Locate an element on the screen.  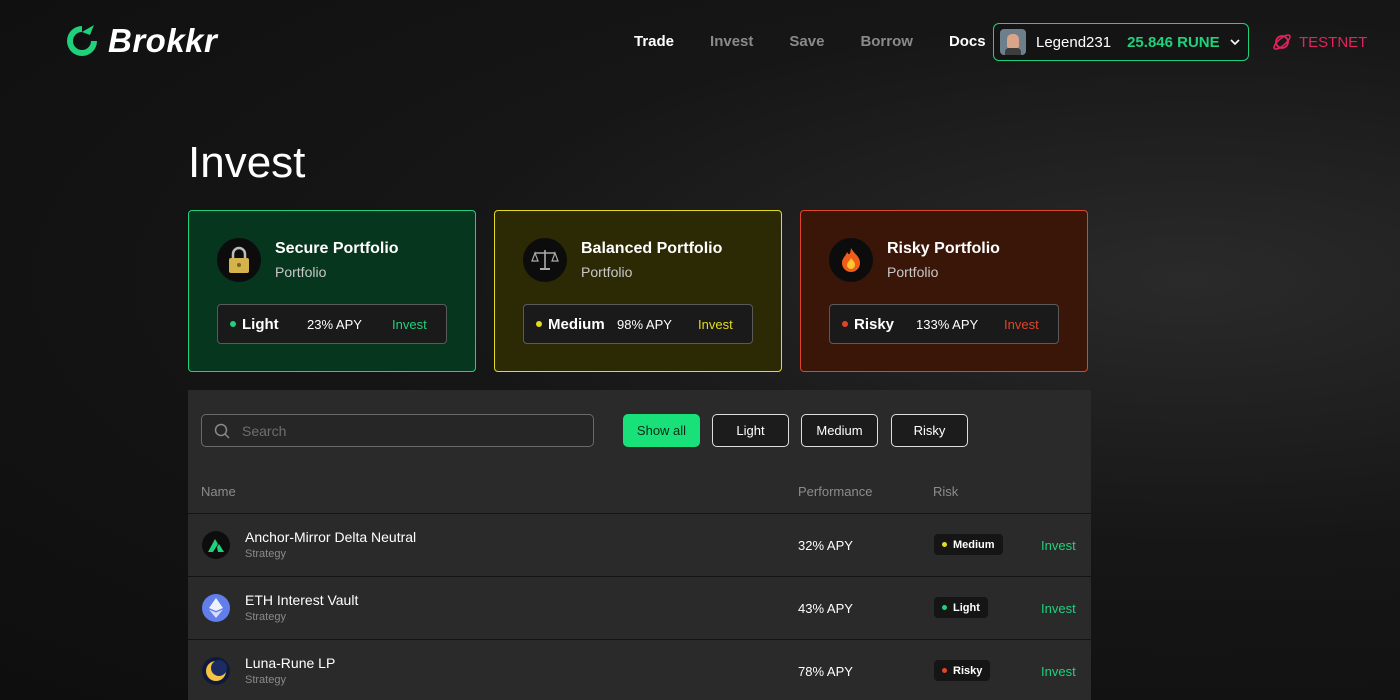
risk-badge: Medium is located at coordinates (968, 544).